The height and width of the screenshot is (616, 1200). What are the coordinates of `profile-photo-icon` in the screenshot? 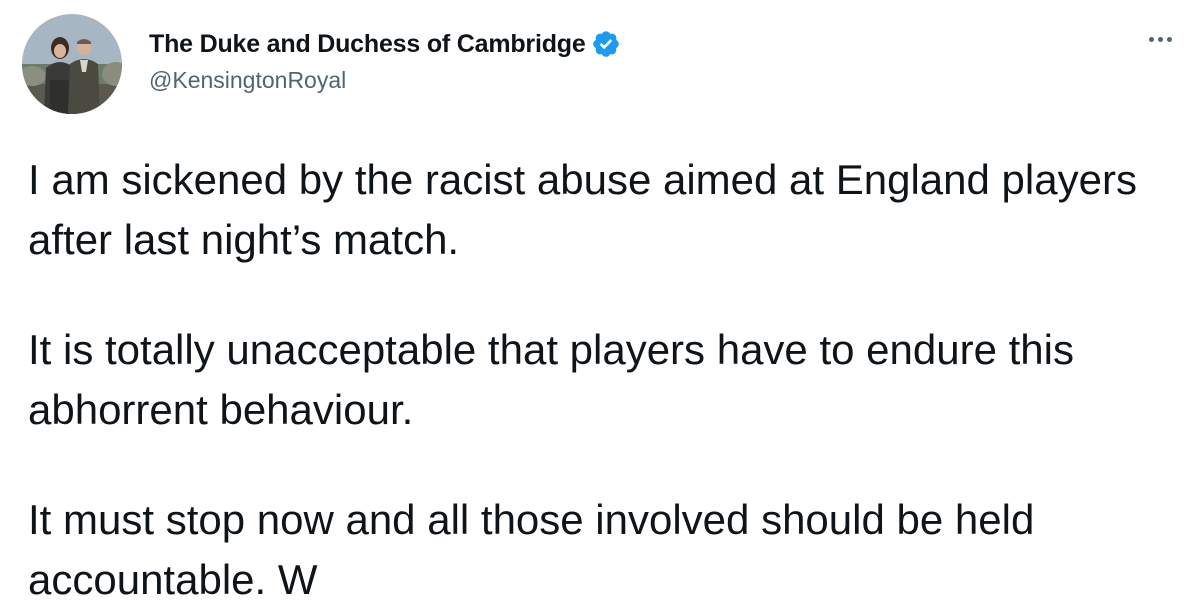 It's located at (72, 64).